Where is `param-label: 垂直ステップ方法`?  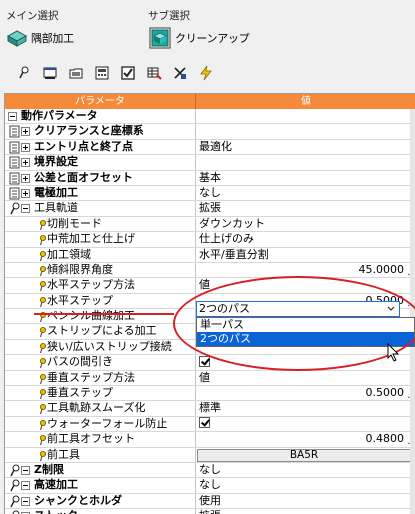 param-label: 垂直ステップ方法 is located at coordinates (91, 377).